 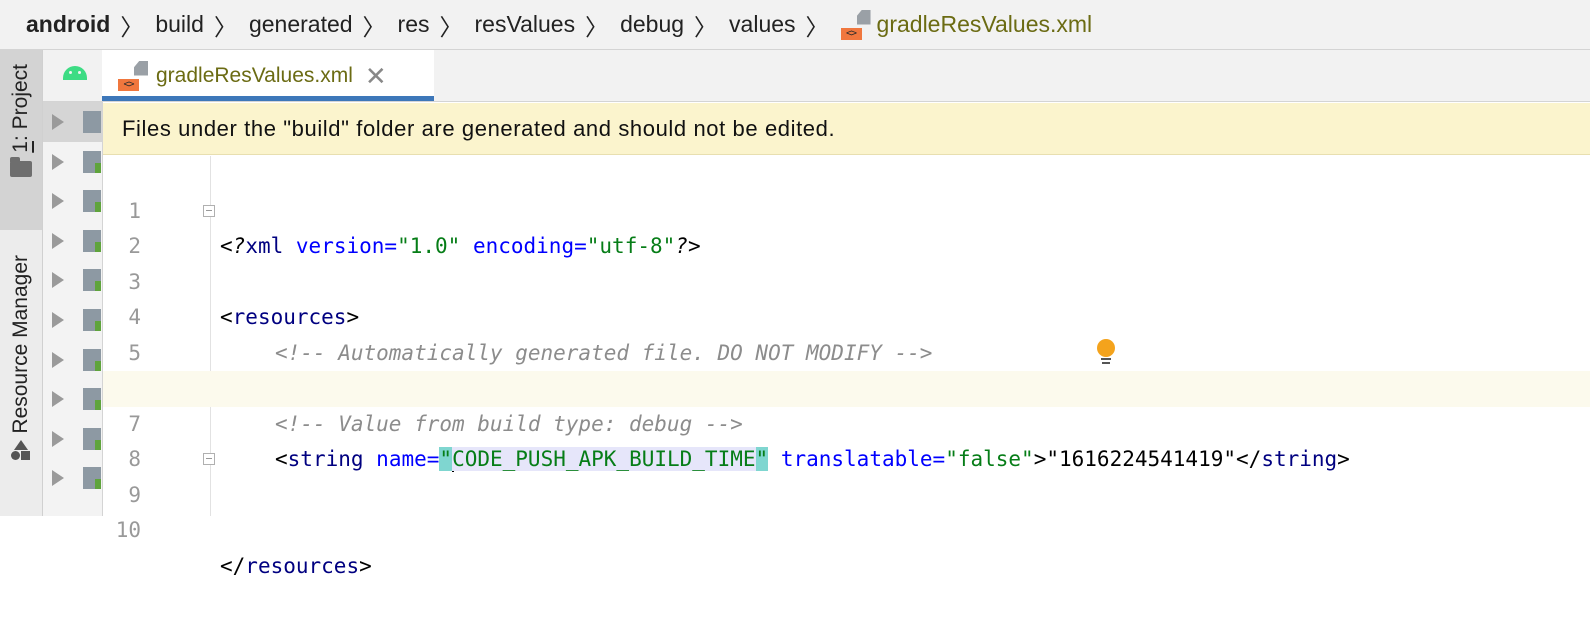 What do you see at coordinates (254, 75) in the screenshot?
I see `tab-label: gradleResValues.xml` at bounding box center [254, 75].